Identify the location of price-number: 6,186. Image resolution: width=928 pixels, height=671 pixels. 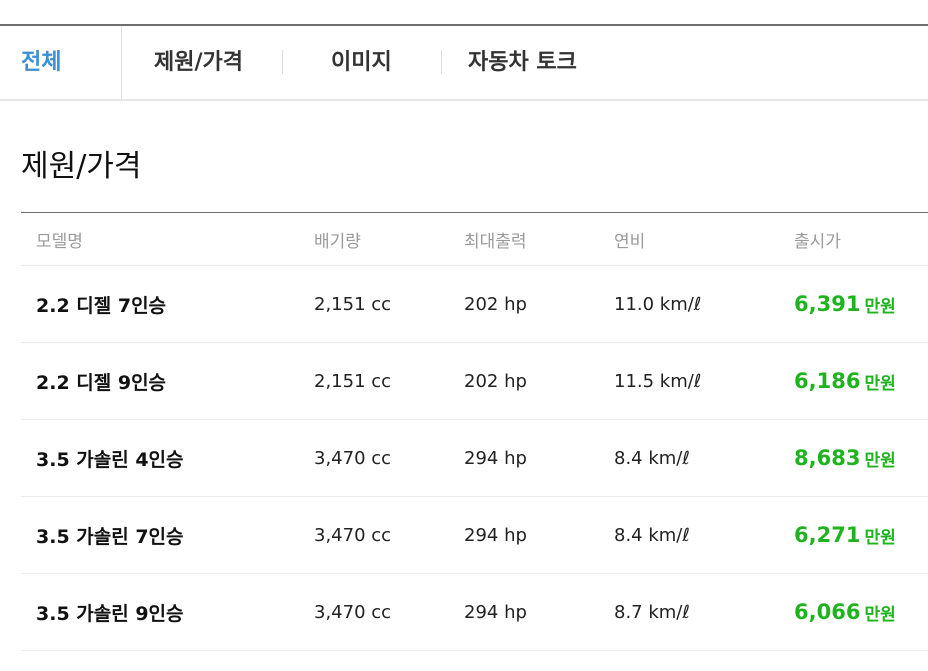
(827, 381).